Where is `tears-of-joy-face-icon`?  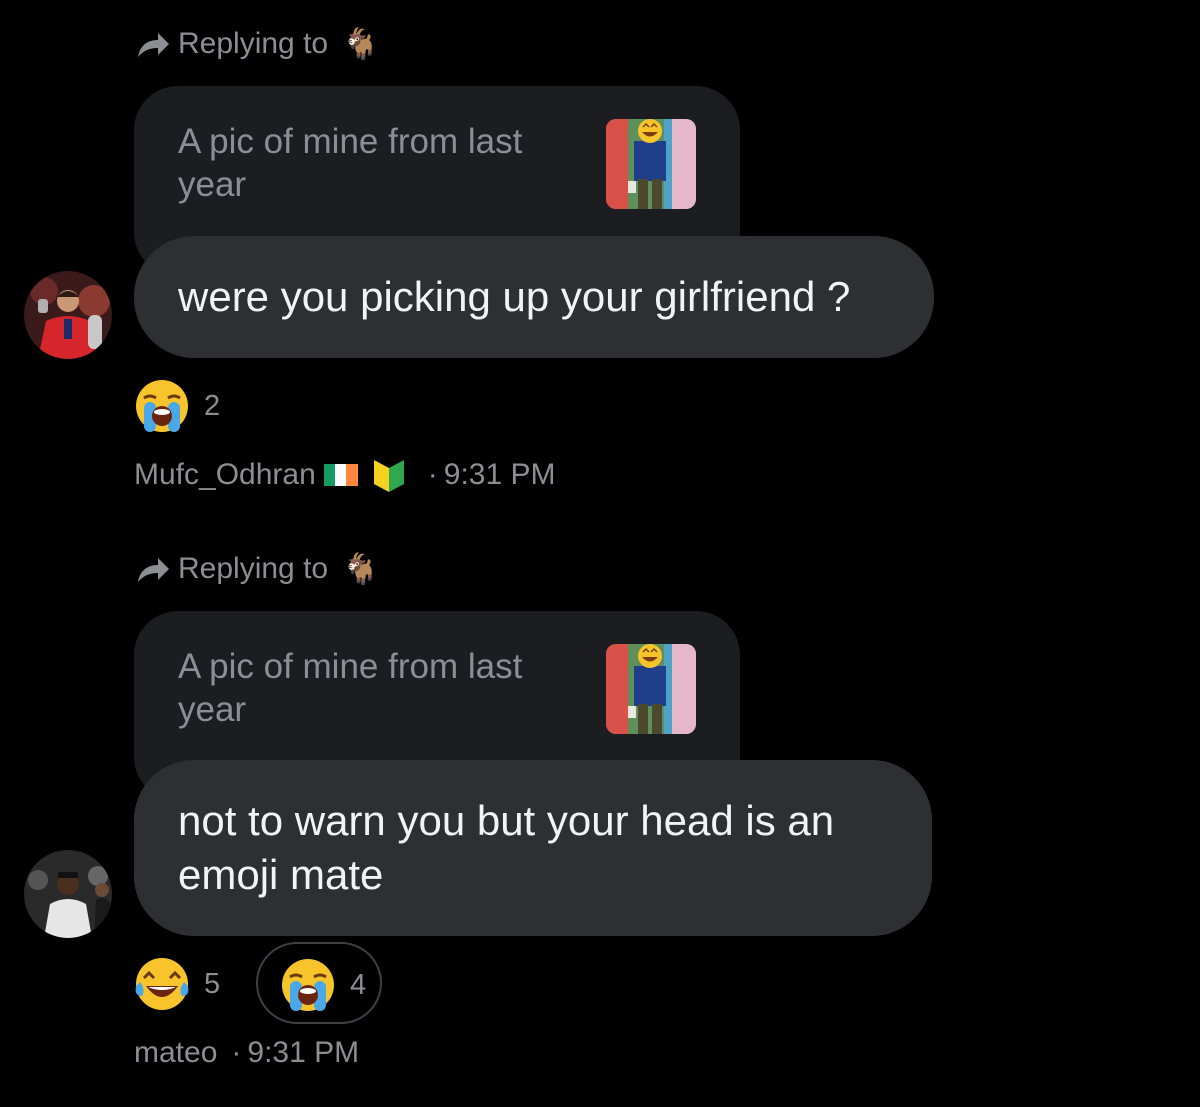
tears-of-joy-face-icon is located at coordinates (162, 984).